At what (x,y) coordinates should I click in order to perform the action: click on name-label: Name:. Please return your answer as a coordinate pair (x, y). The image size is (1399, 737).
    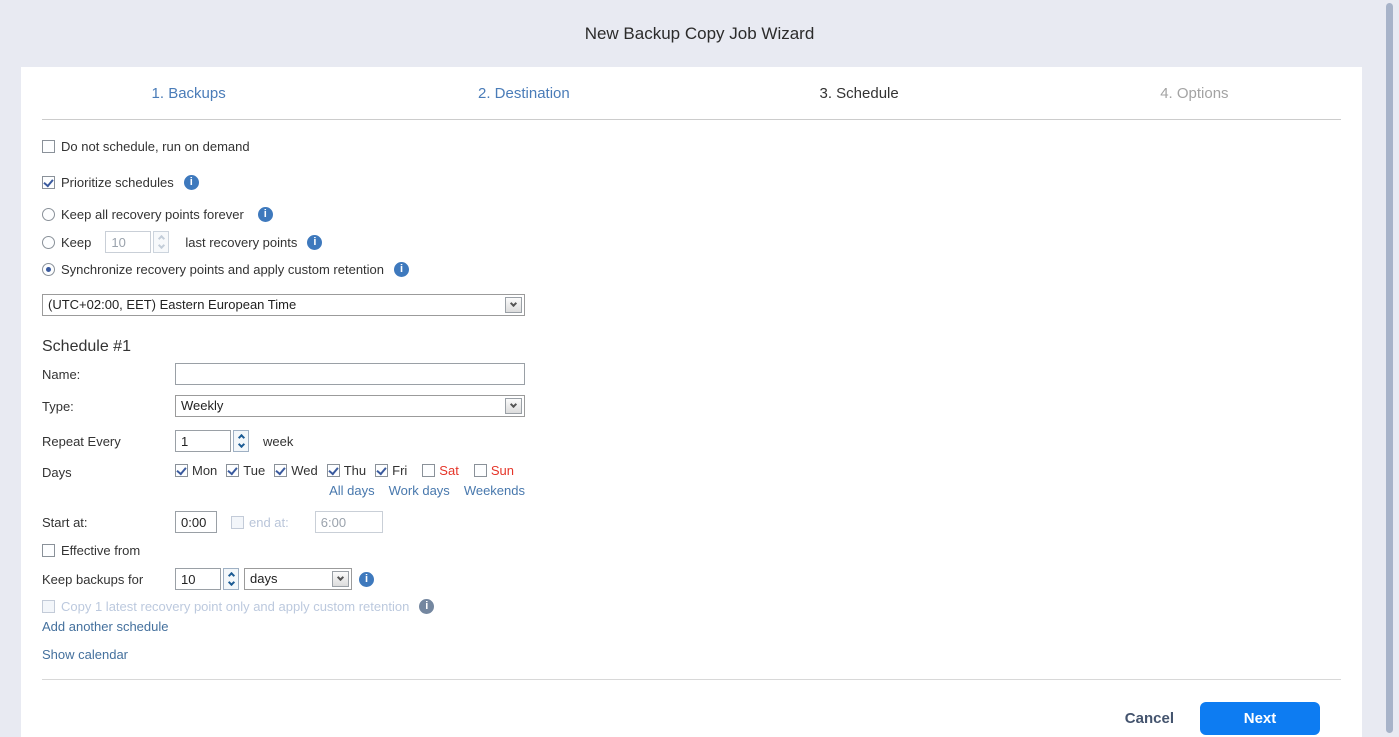
    Looking at the image, I should click on (61, 374).